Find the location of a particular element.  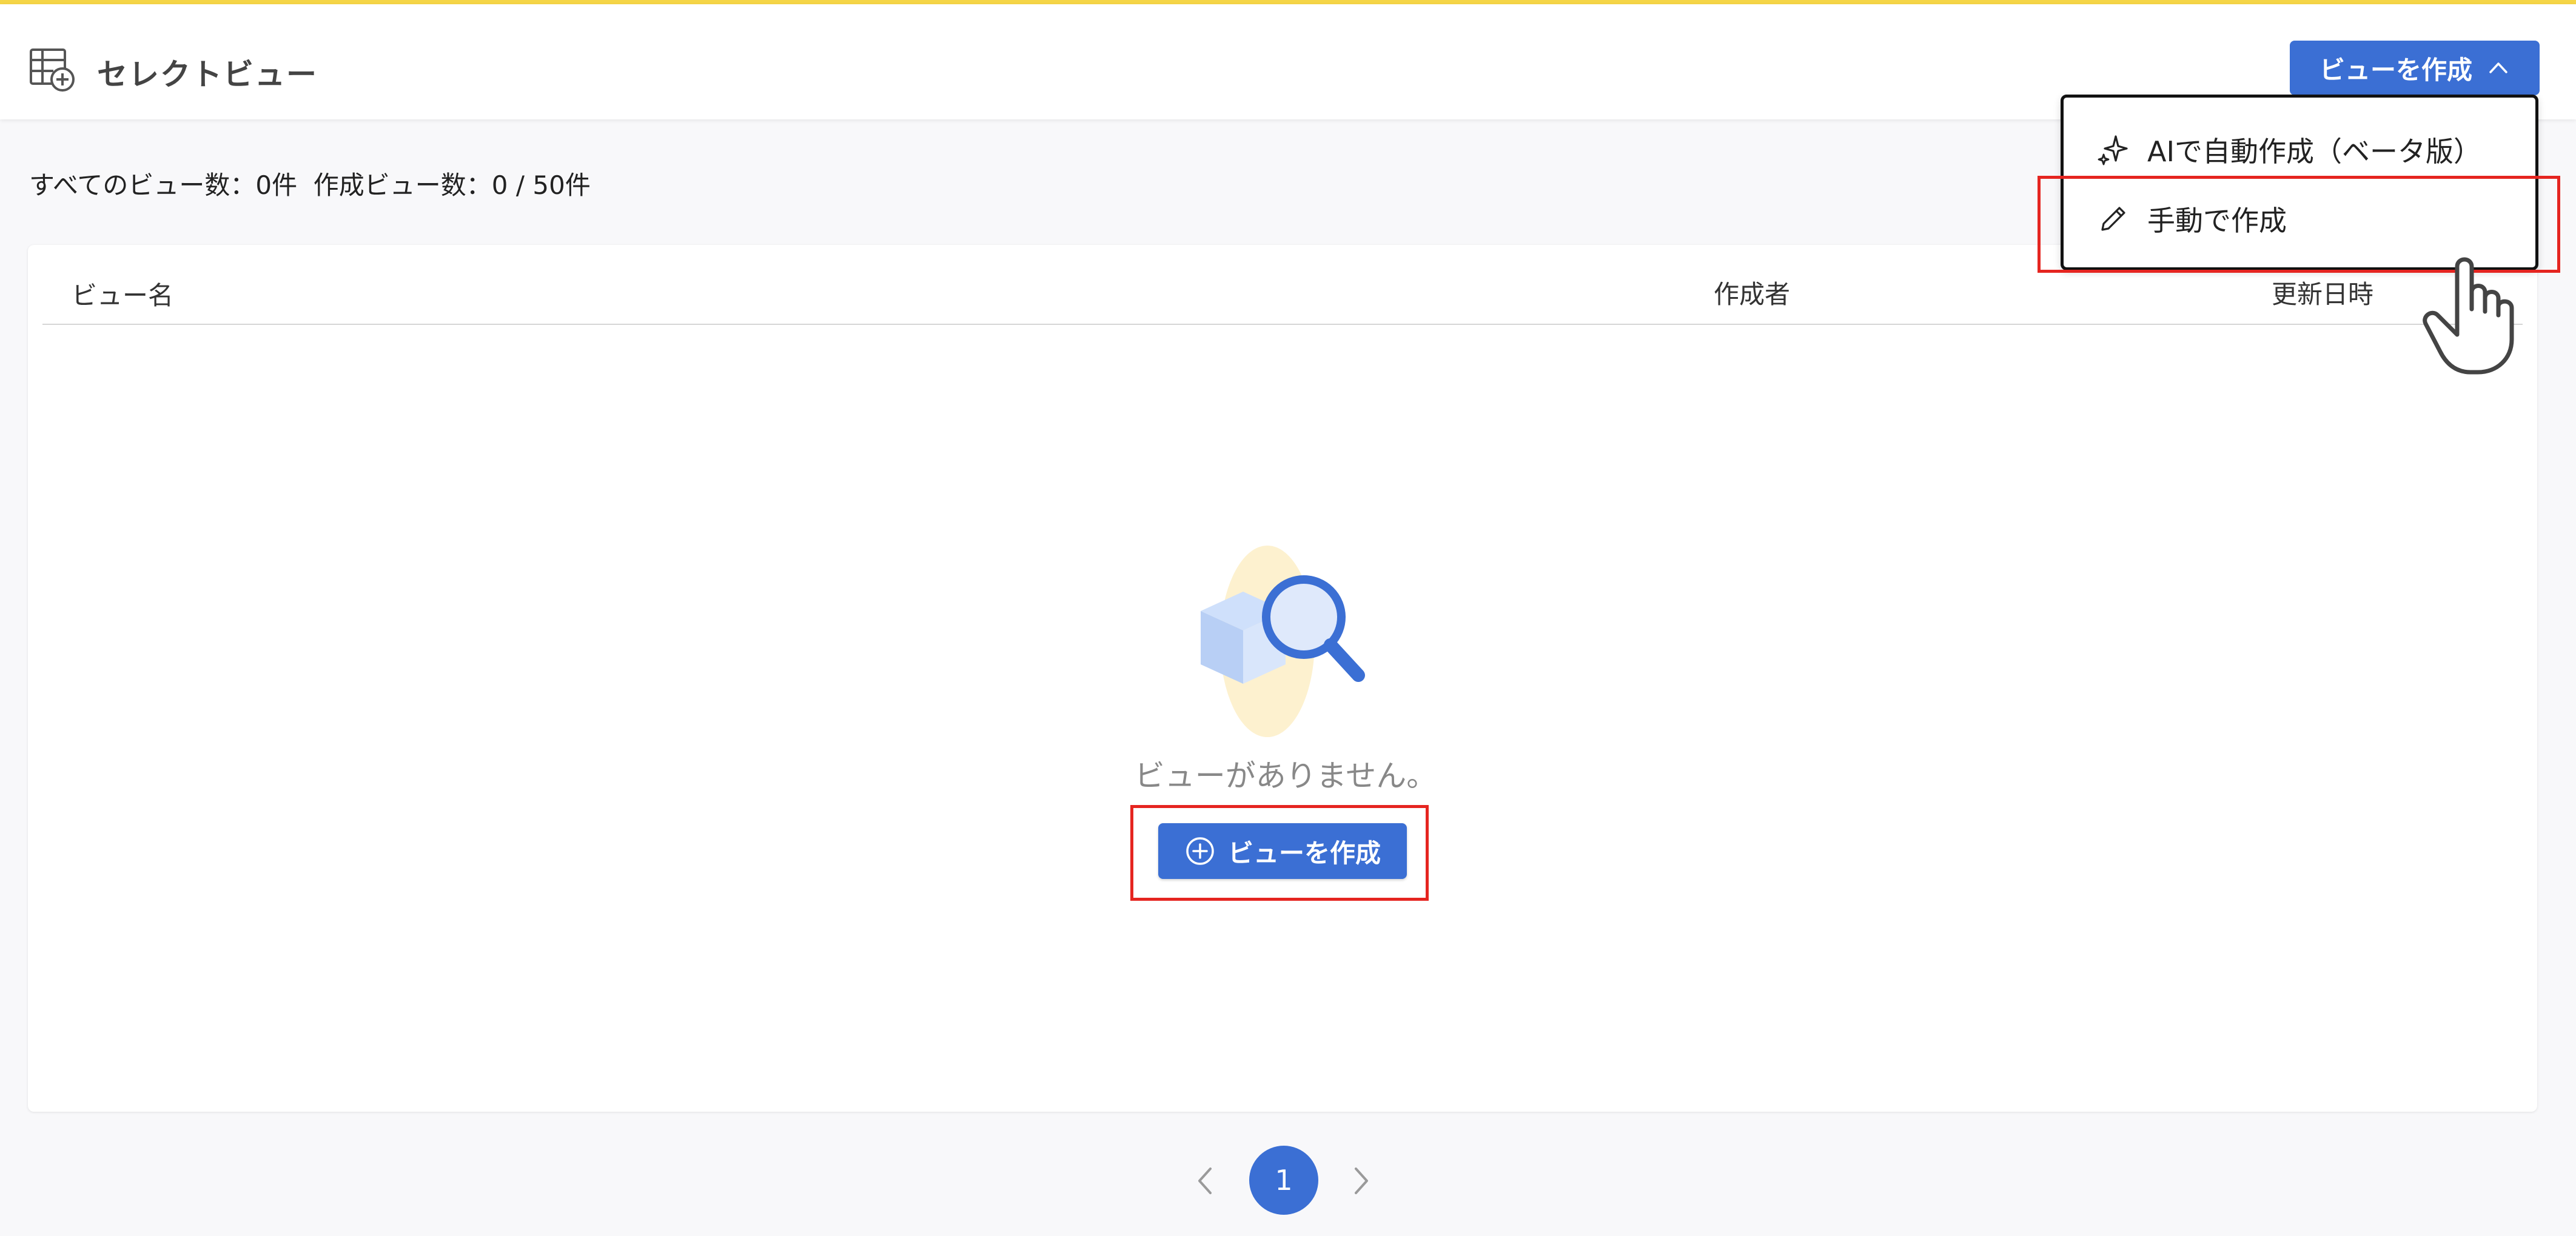

sparkle-icon is located at coordinates (2113, 150).